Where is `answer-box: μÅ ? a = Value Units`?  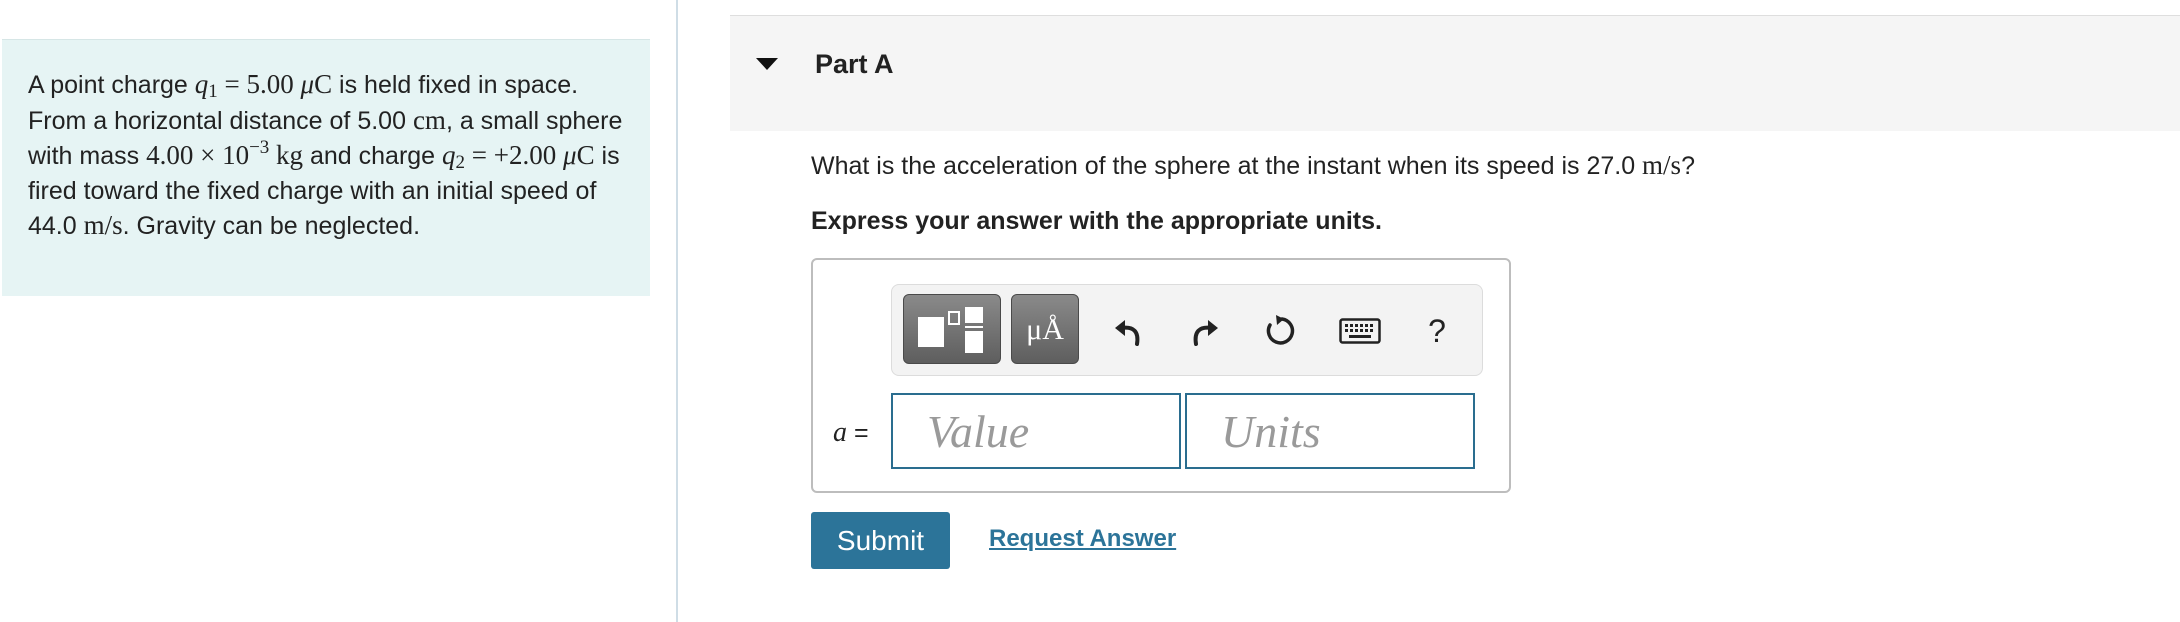
answer-box: μÅ ? a = Value Units is located at coordinates (1161, 375).